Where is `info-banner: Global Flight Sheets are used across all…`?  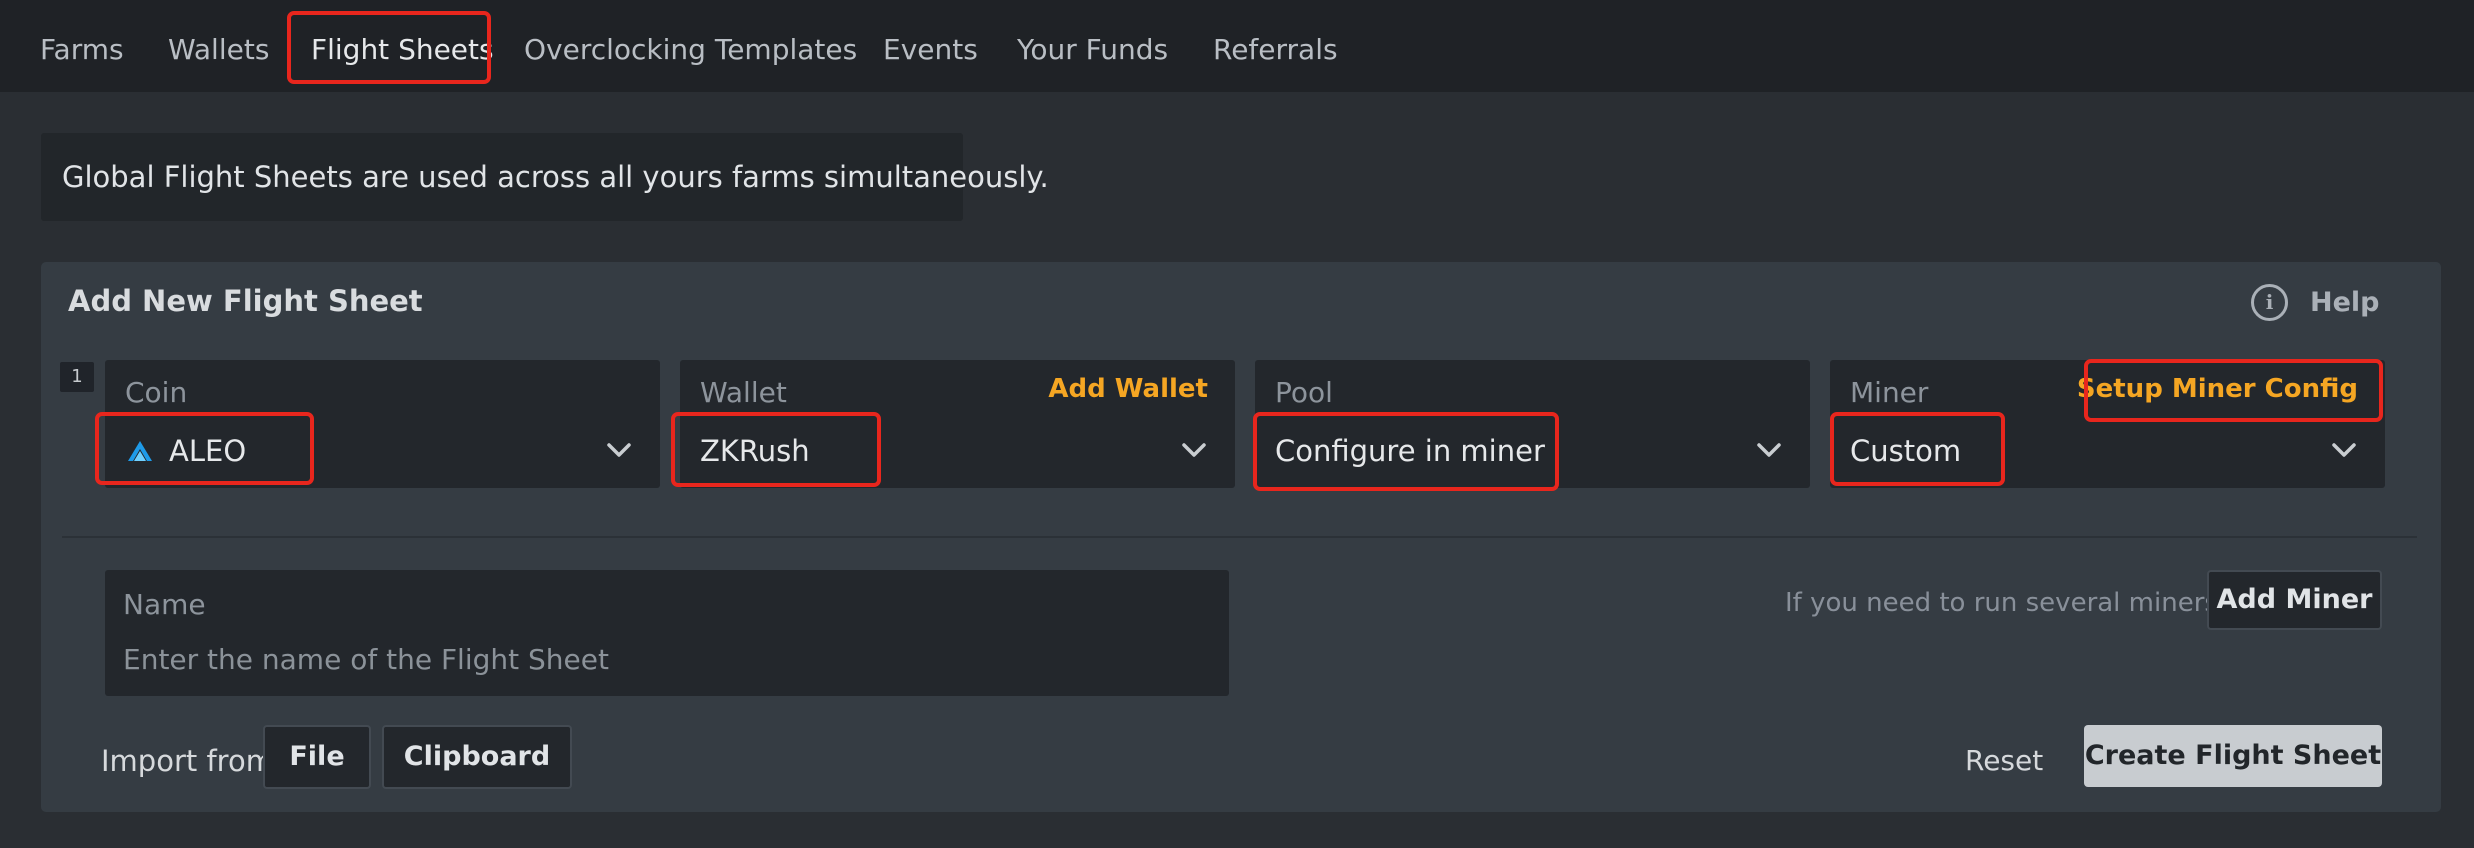 info-banner: Global Flight Sheets are used across all… is located at coordinates (545, 177).